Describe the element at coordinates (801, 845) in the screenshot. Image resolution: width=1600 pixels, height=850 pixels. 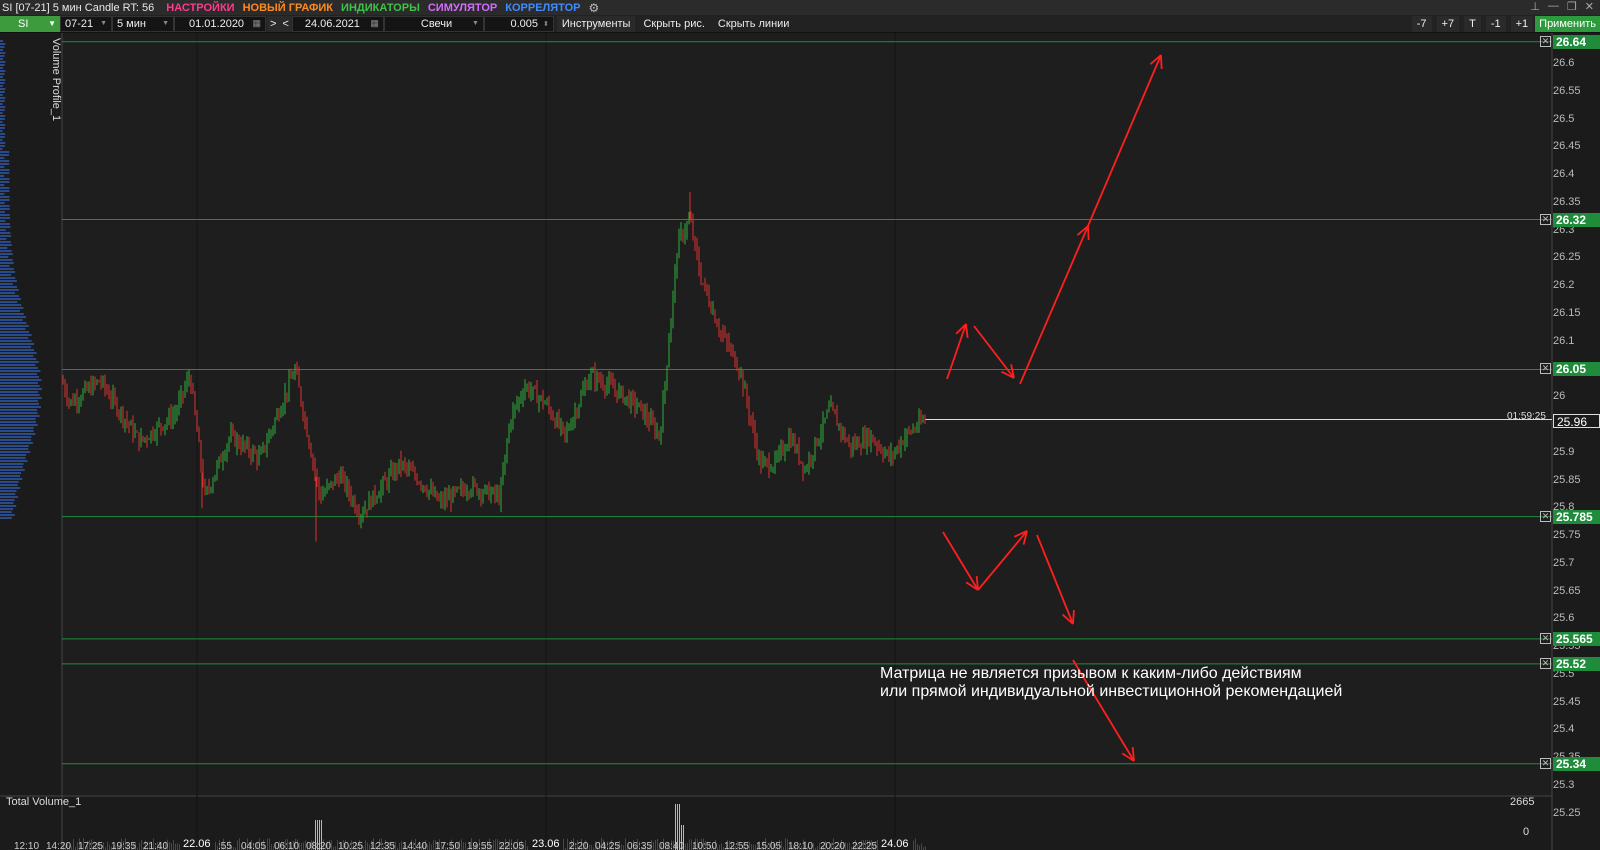
I see `time-tick-label: 18:10` at that location.